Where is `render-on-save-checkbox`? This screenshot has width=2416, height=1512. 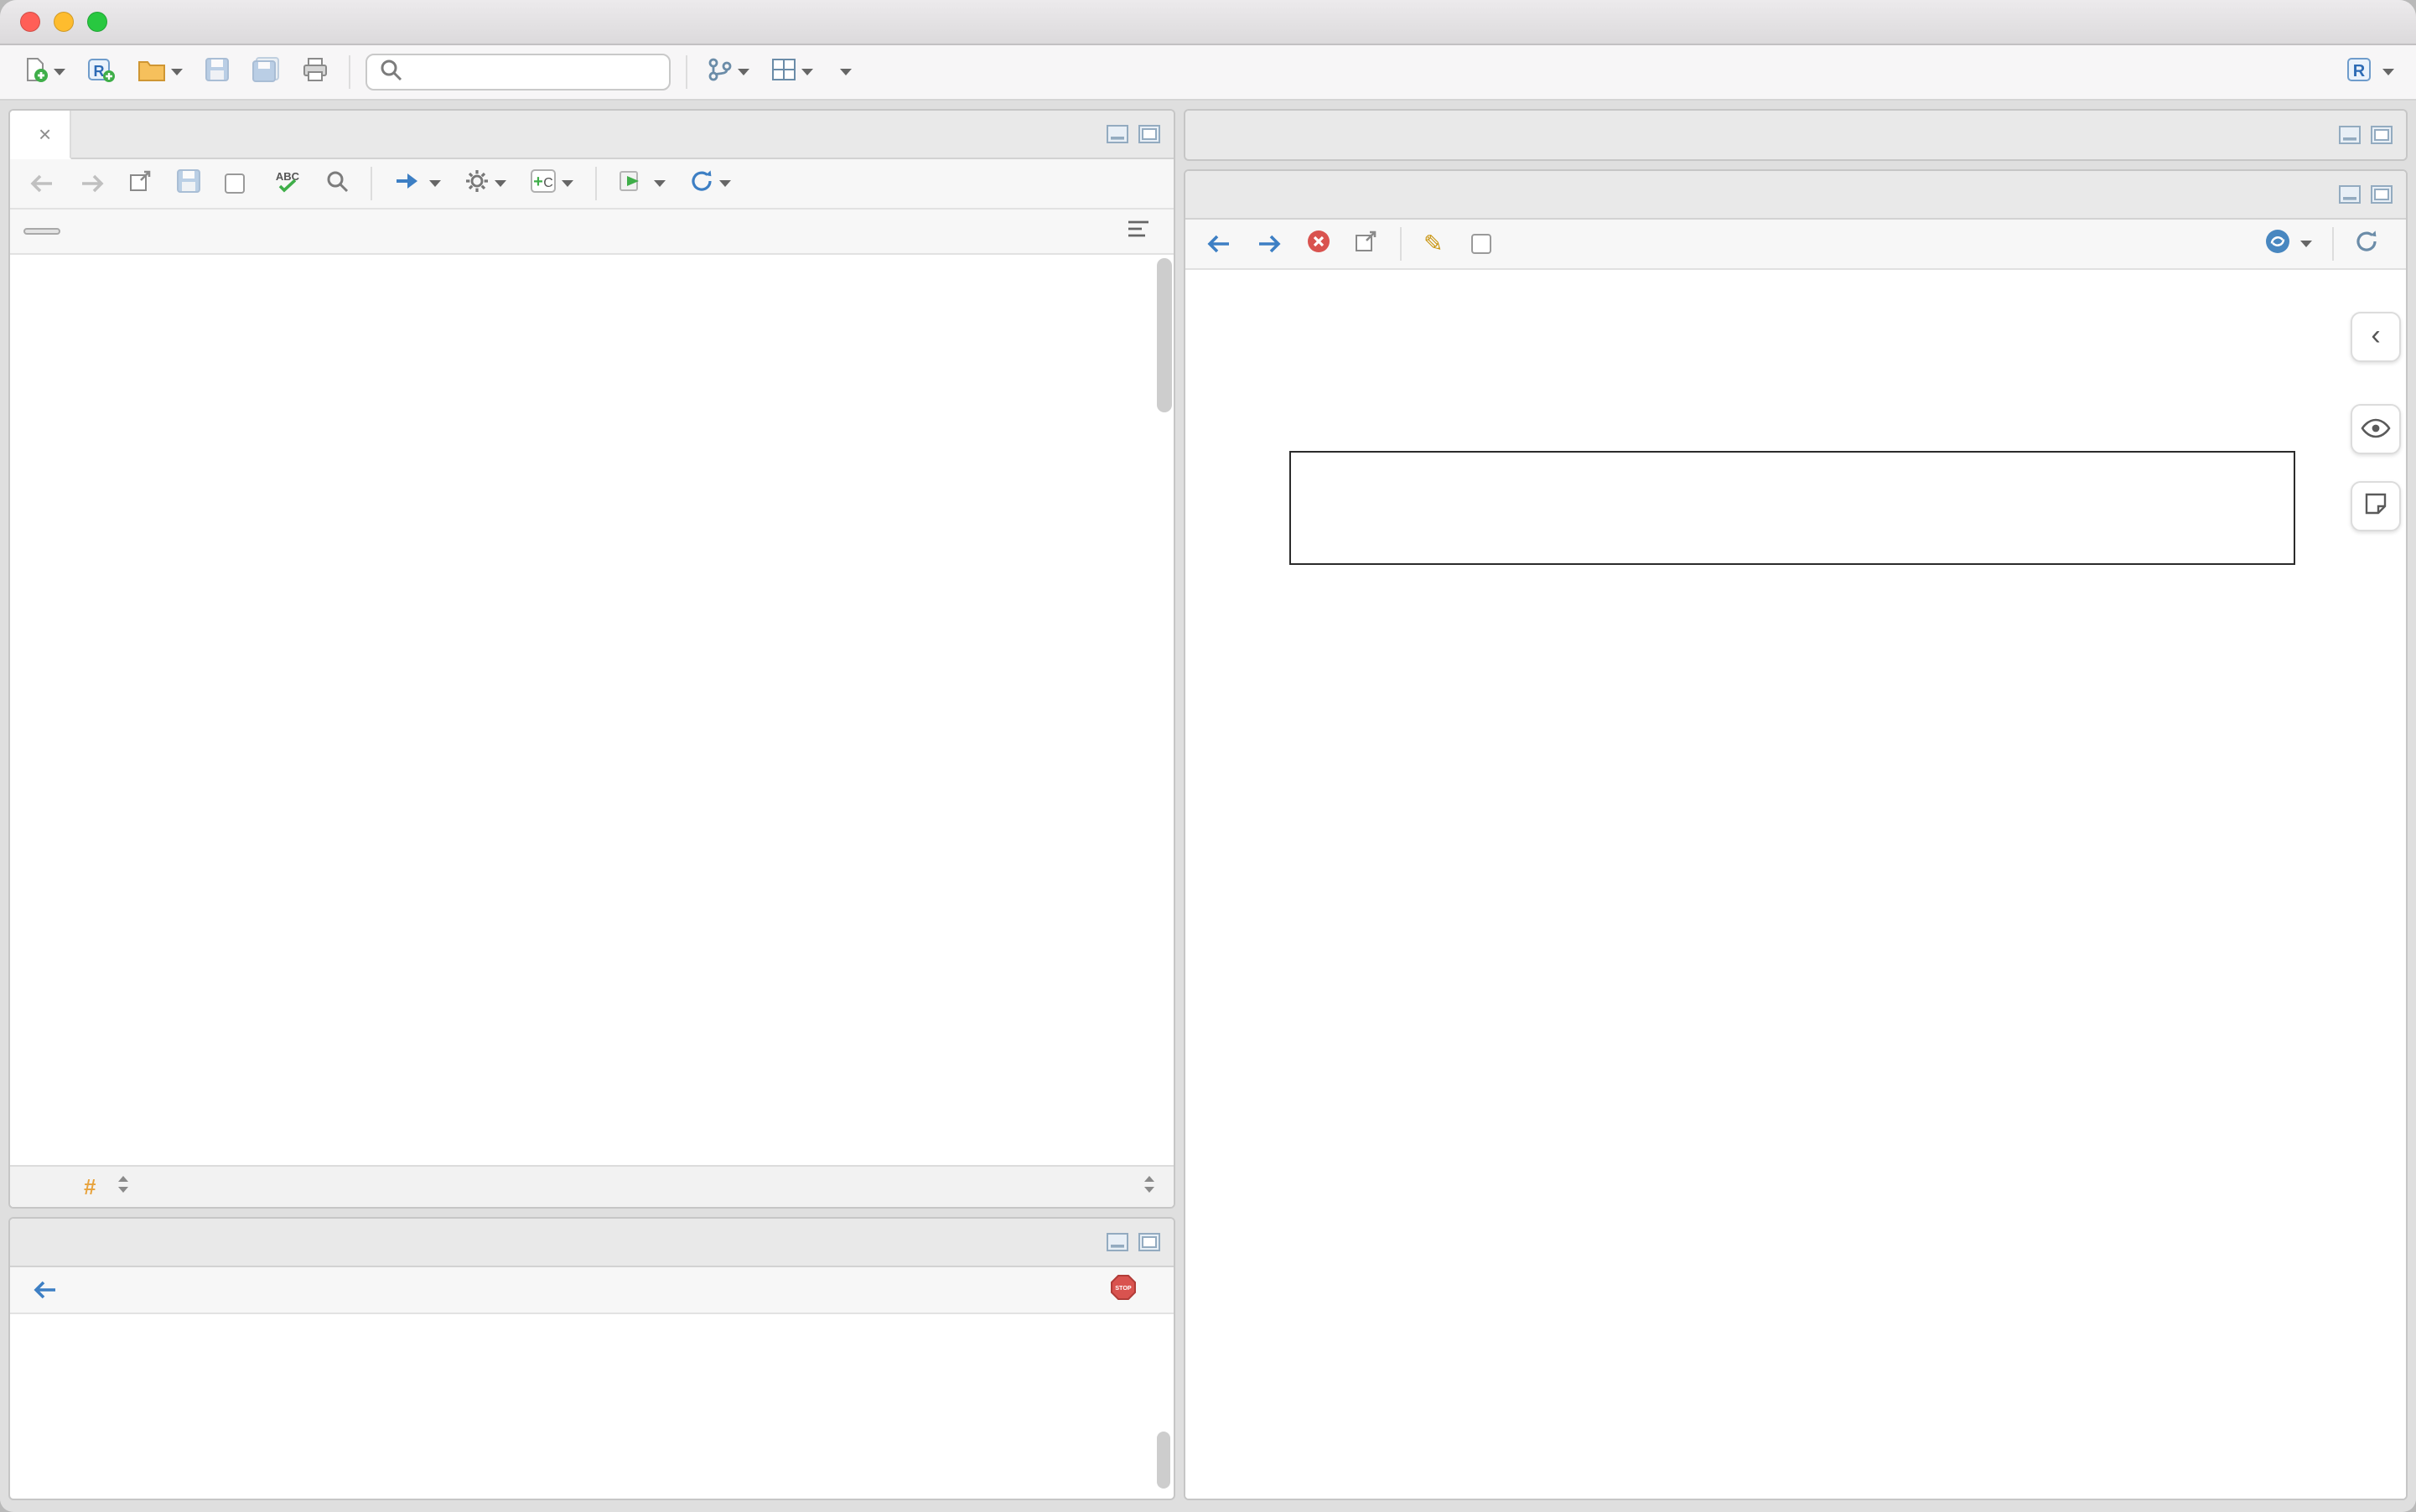 render-on-save-checkbox is located at coordinates (238, 183).